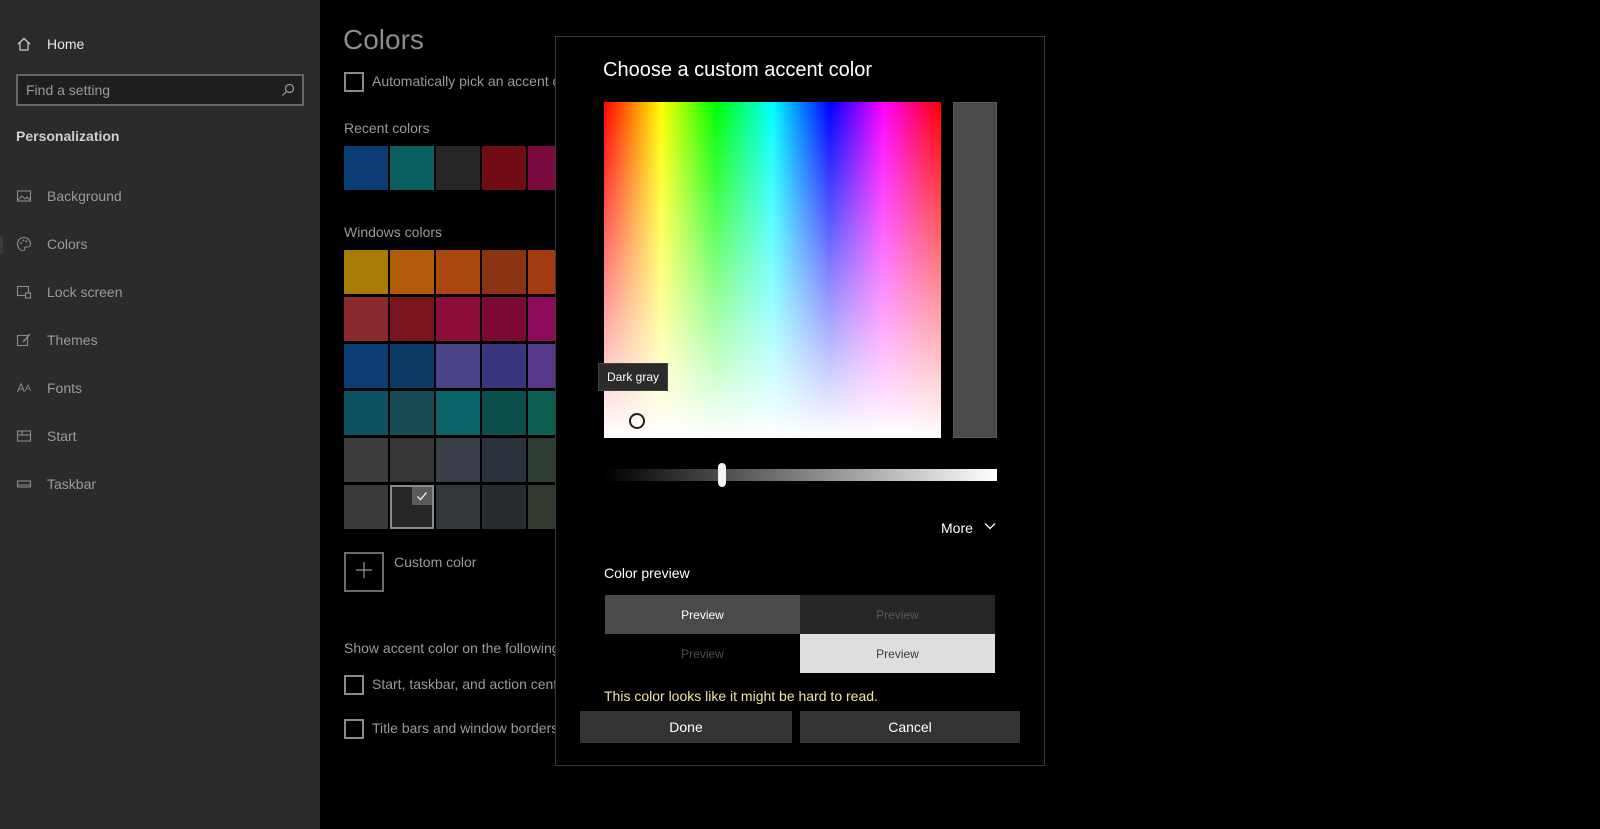  Describe the element at coordinates (24, 196) in the screenshot. I see `picture-icon` at that location.